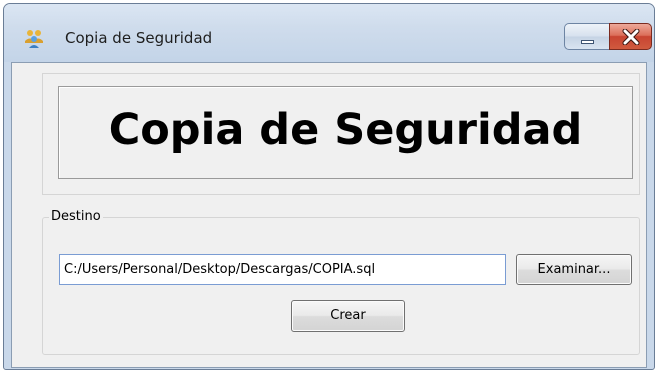 Image resolution: width=659 pixels, height=372 pixels. Describe the element at coordinates (76, 216) in the screenshot. I see `destino-group-label: Destino` at that location.